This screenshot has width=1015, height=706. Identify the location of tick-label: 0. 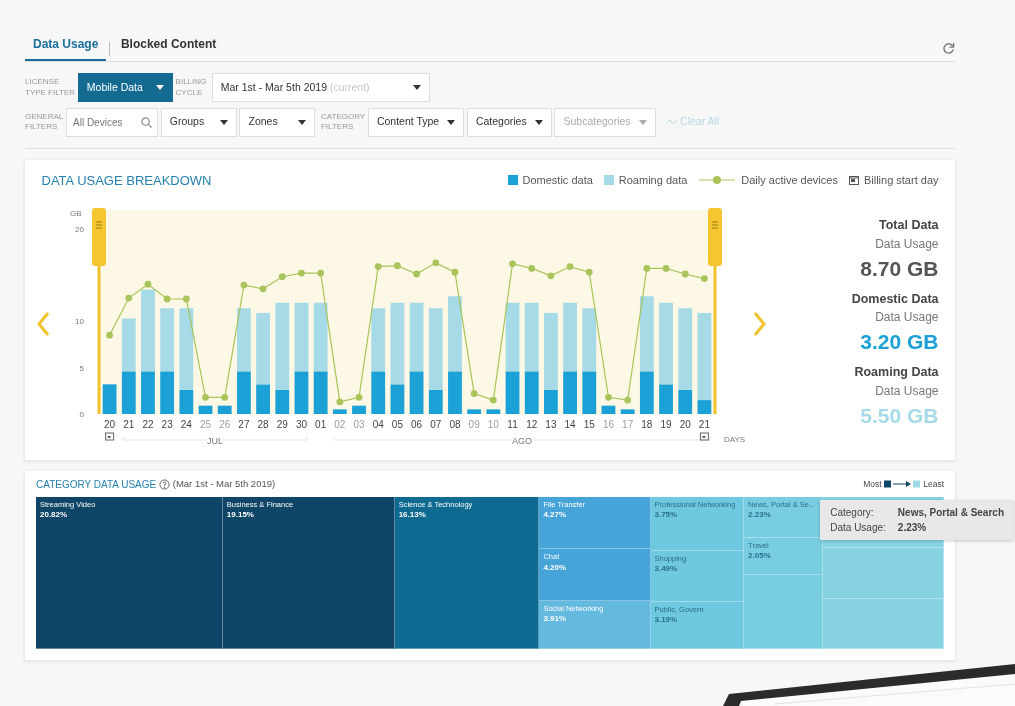
(81, 414).